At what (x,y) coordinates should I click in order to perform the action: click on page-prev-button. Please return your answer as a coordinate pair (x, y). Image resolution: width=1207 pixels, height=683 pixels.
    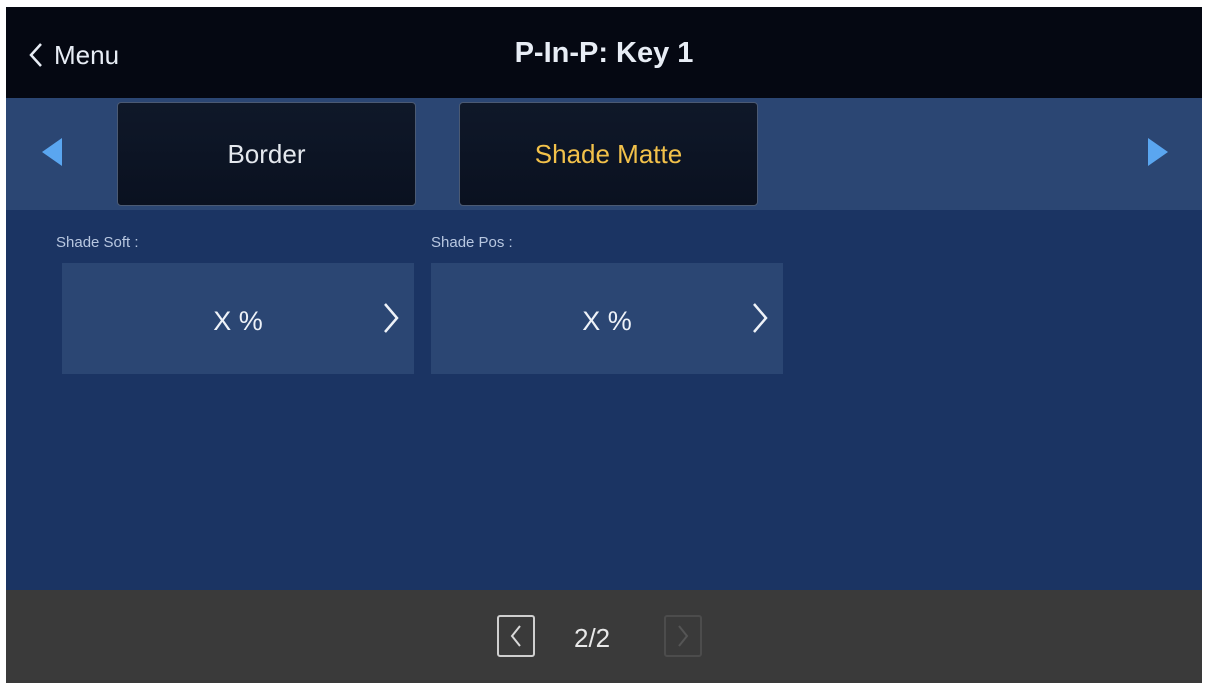
    Looking at the image, I should click on (516, 636).